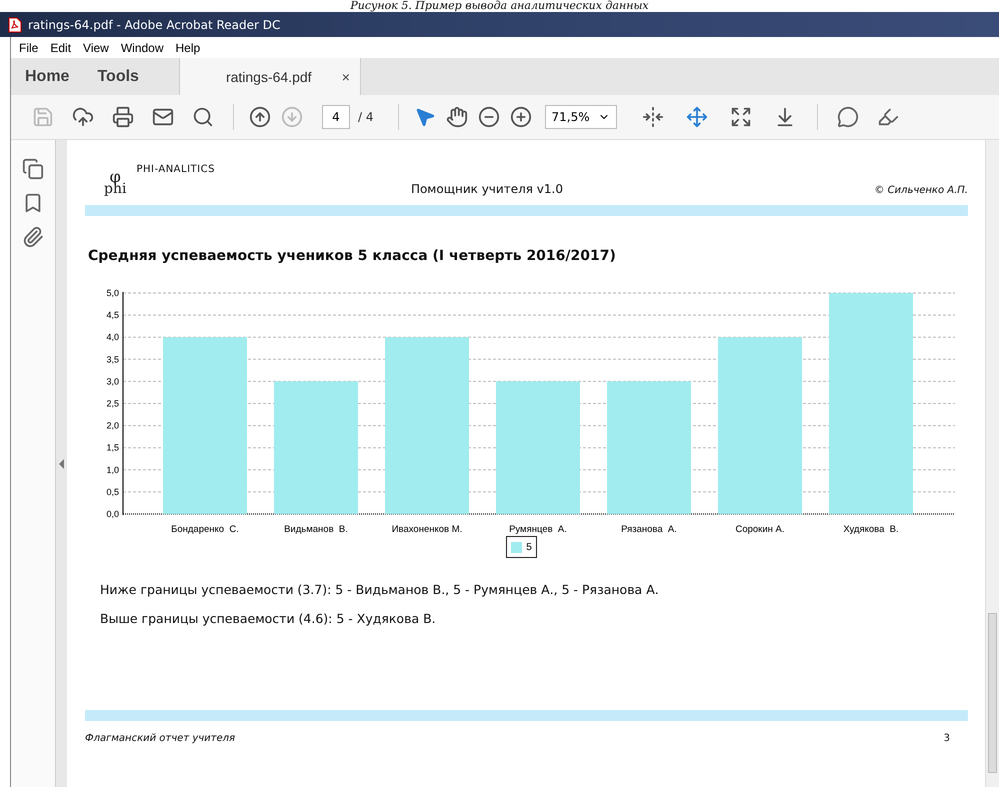 Image resolution: width=999 pixels, height=787 pixels. Describe the element at coordinates (521, 547) in the screenshot. I see `chart-legend: 5` at that location.